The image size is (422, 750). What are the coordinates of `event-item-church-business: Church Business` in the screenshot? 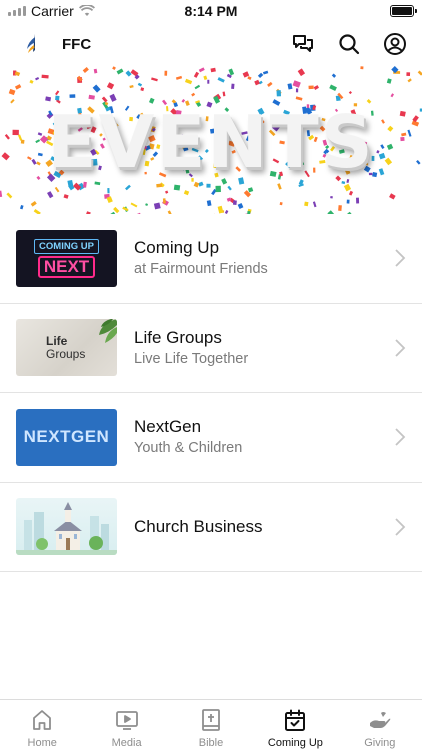 It's located at (211, 527).